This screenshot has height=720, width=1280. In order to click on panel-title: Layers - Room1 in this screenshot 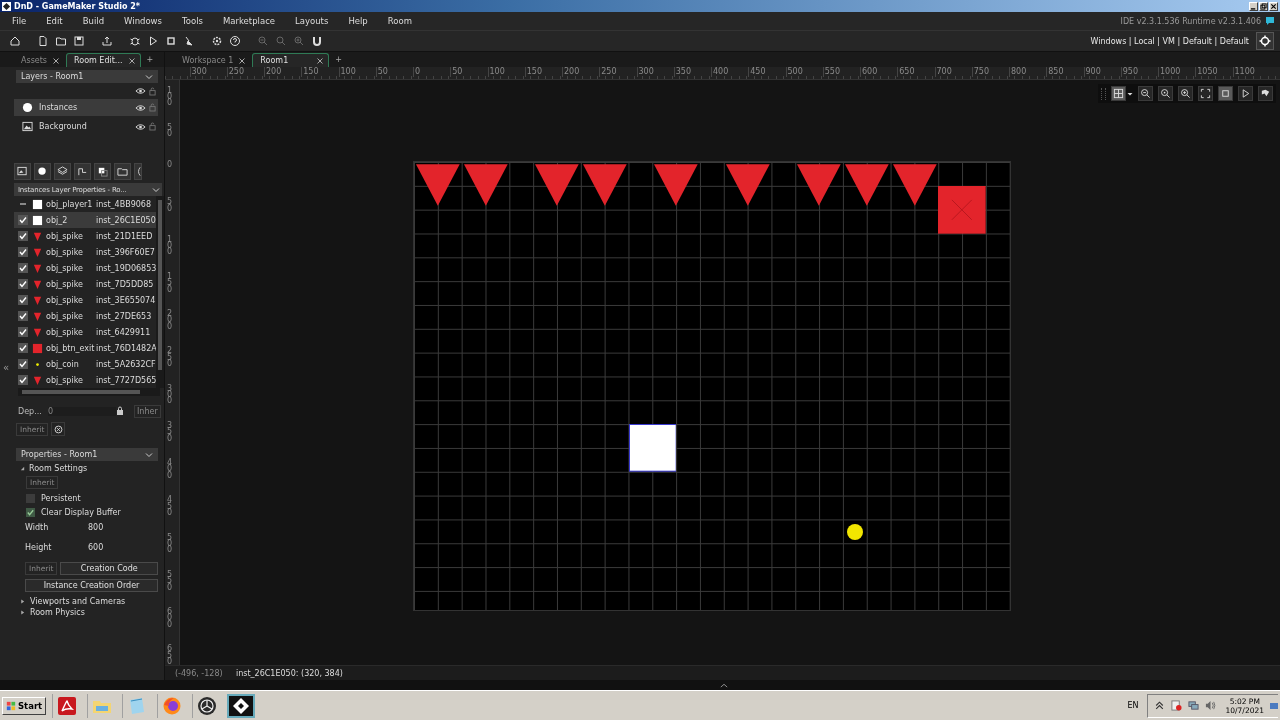, I will do `click(52, 76)`.